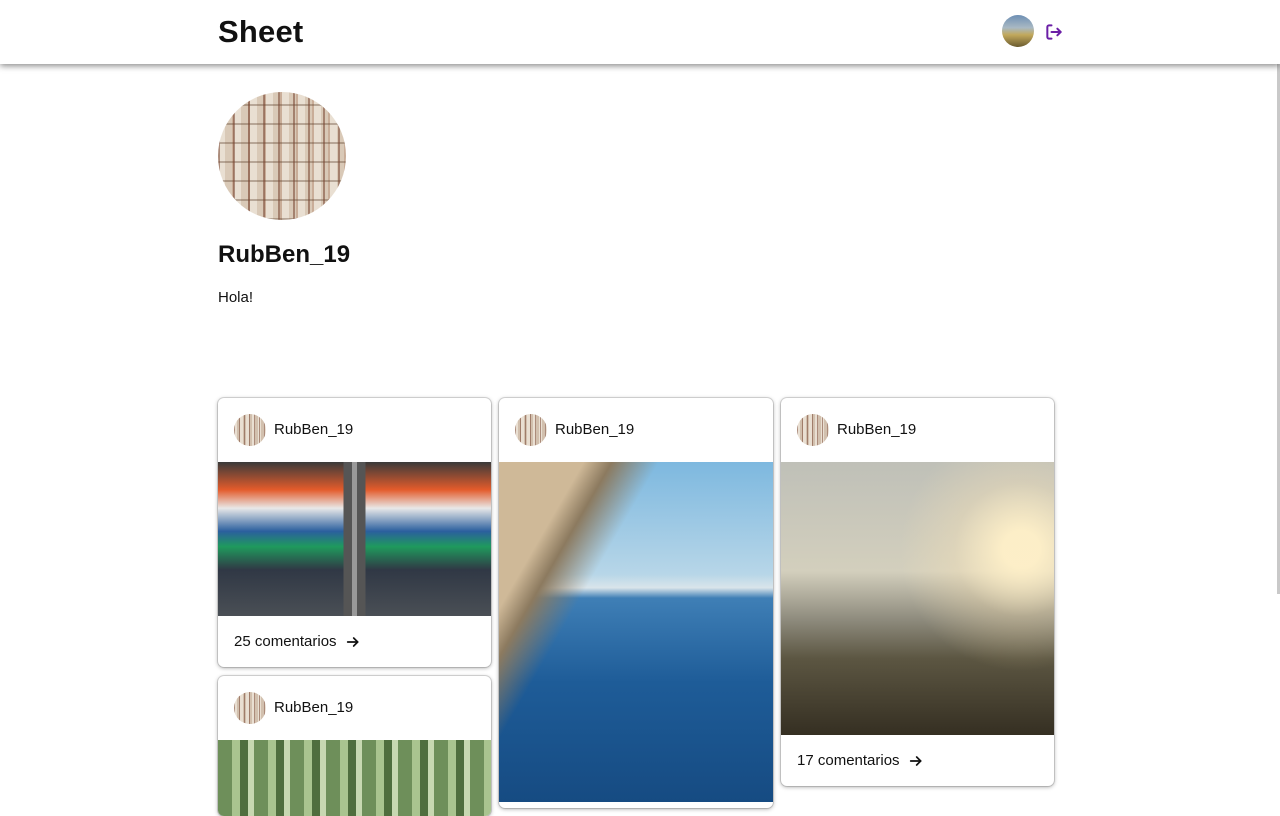 This screenshot has height=816, width=1280. What do you see at coordinates (354, 778) in the screenshot?
I see `bamboo-photo` at bounding box center [354, 778].